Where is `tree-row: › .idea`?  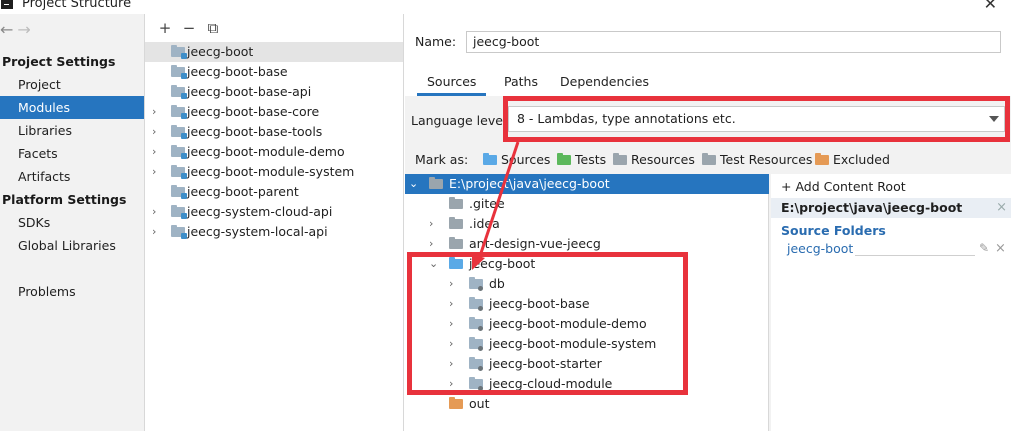
tree-row: › .idea is located at coordinates (587, 224).